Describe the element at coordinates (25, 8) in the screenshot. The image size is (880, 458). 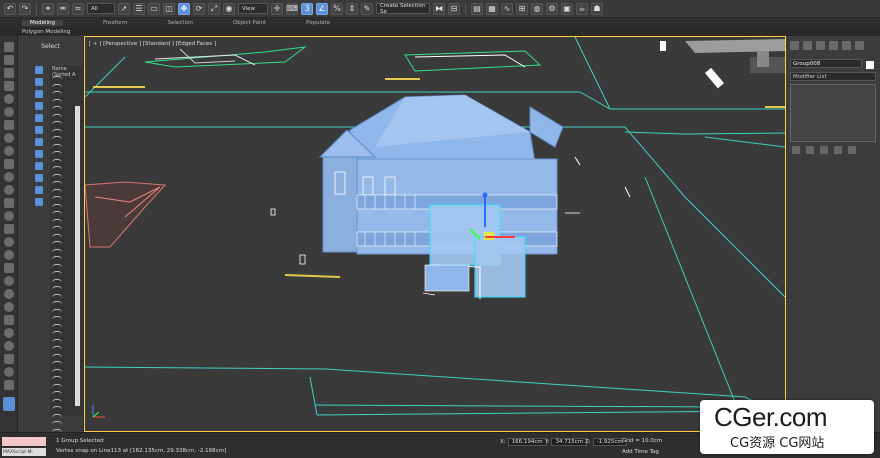
I see `redo-icon: ↷` at that location.